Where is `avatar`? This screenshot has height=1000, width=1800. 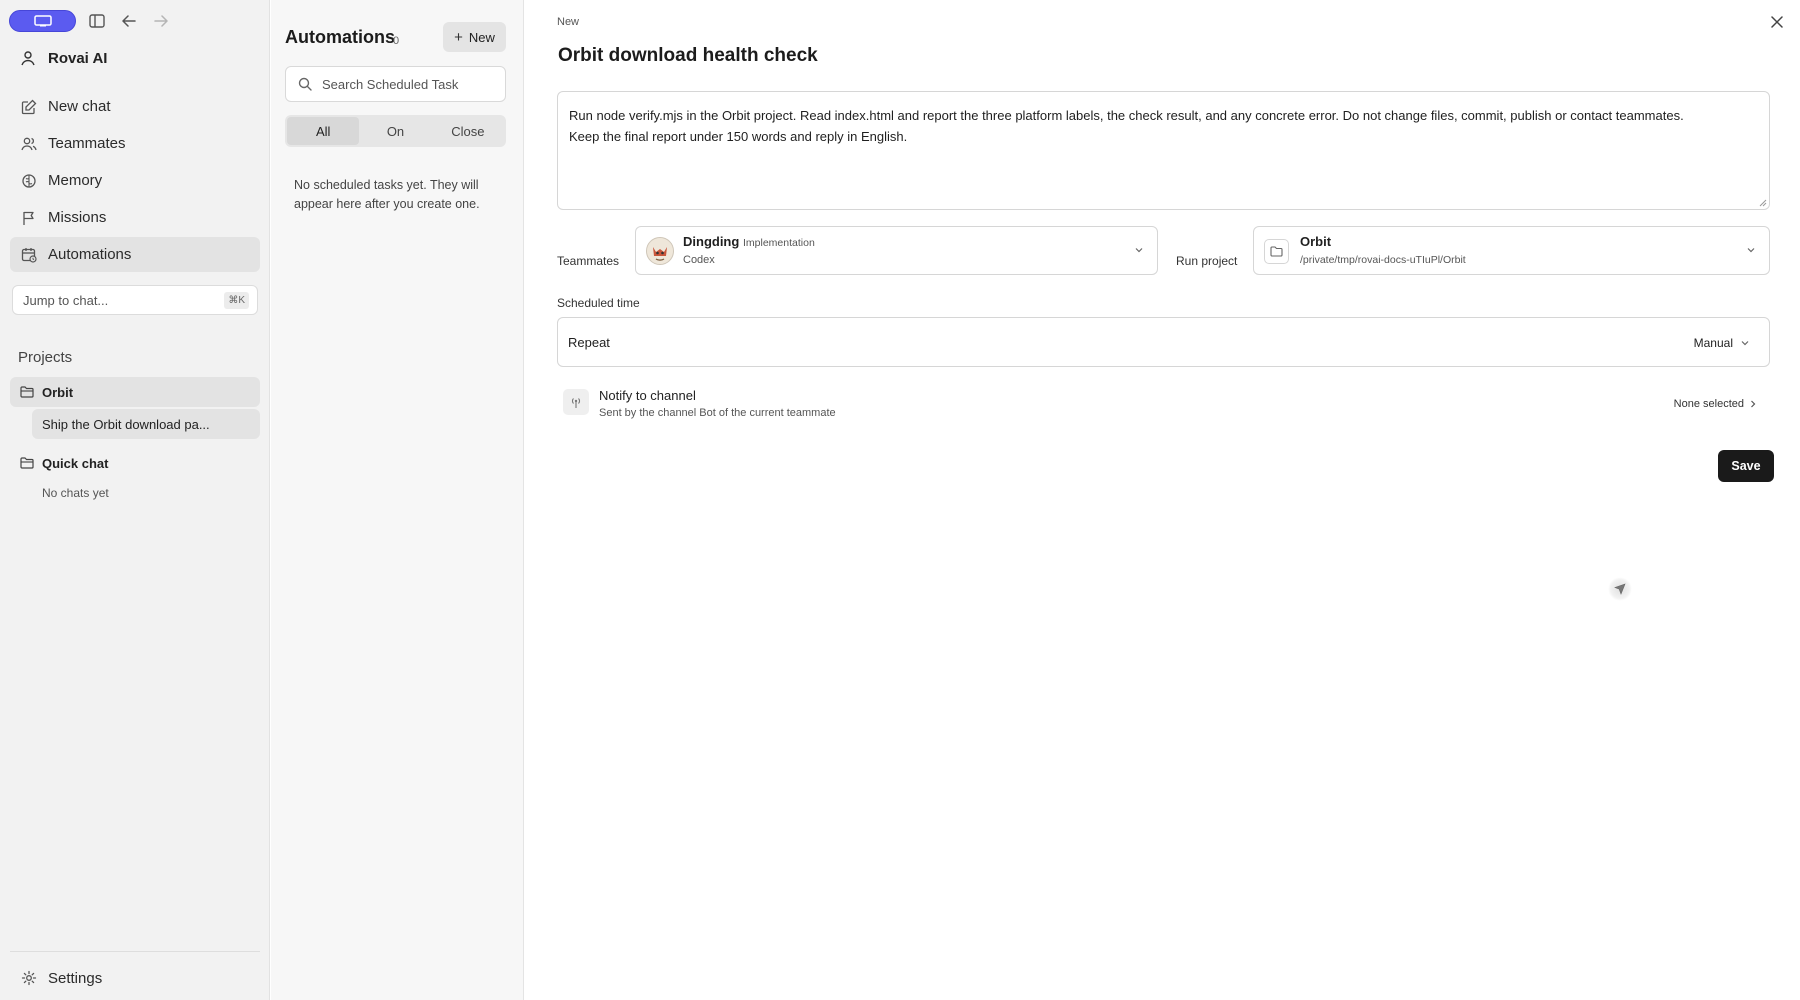 avatar is located at coordinates (660, 251).